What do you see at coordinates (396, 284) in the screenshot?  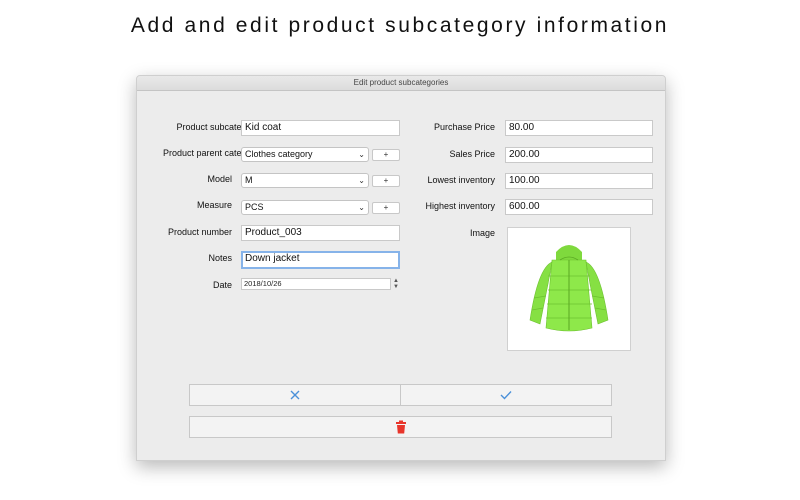 I see `date-stepper: ▲ ▼` at bounding box center [396, 284].